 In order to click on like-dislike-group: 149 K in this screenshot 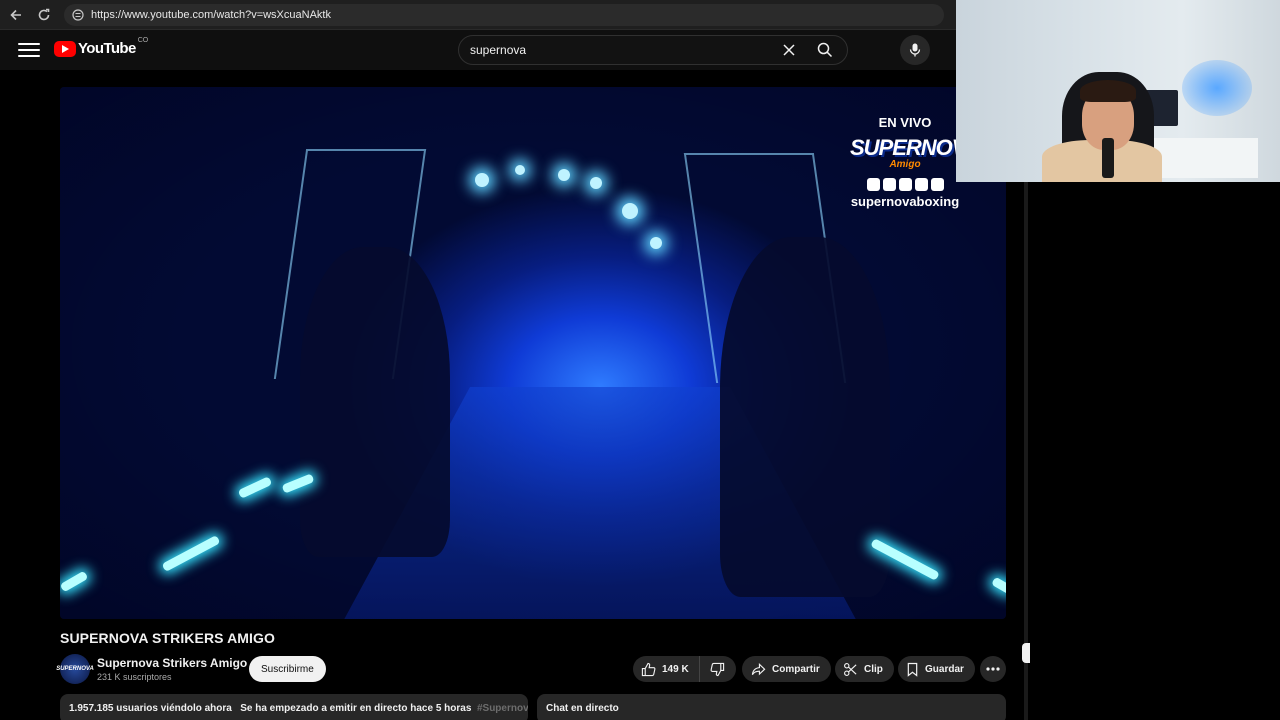, I will do `click(684, 669)`.